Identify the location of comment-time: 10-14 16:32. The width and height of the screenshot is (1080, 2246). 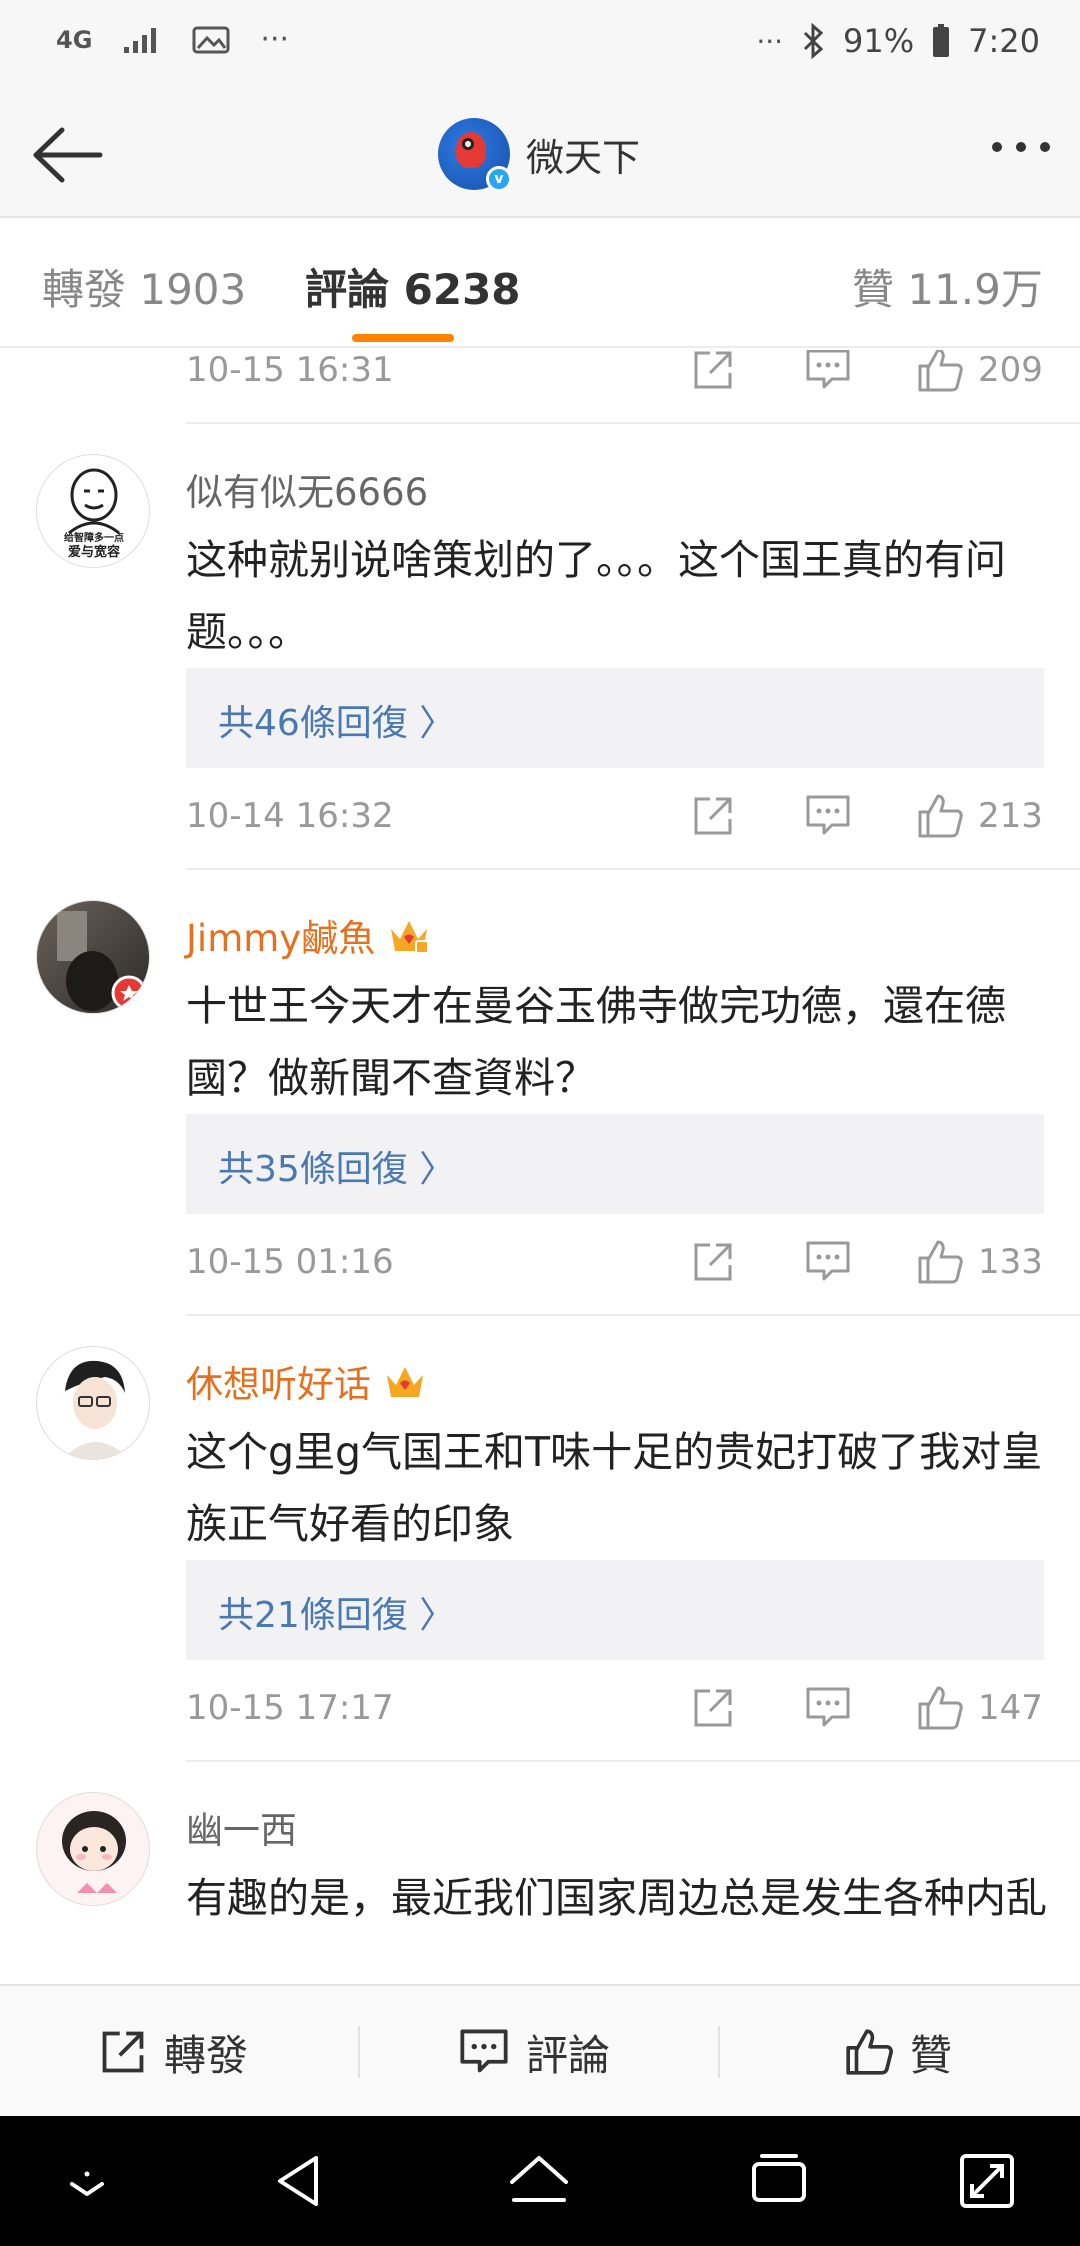
(290, 816).